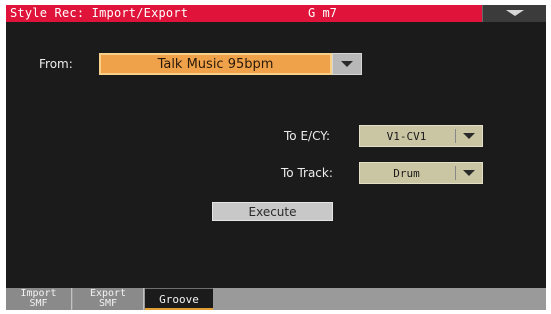 The height and width of the screenshot is (314, 551). What do you see at coordinates (322, 13) in the screenshot?
I see `chord-indicator: G m7` at bounding box center [322, 13].